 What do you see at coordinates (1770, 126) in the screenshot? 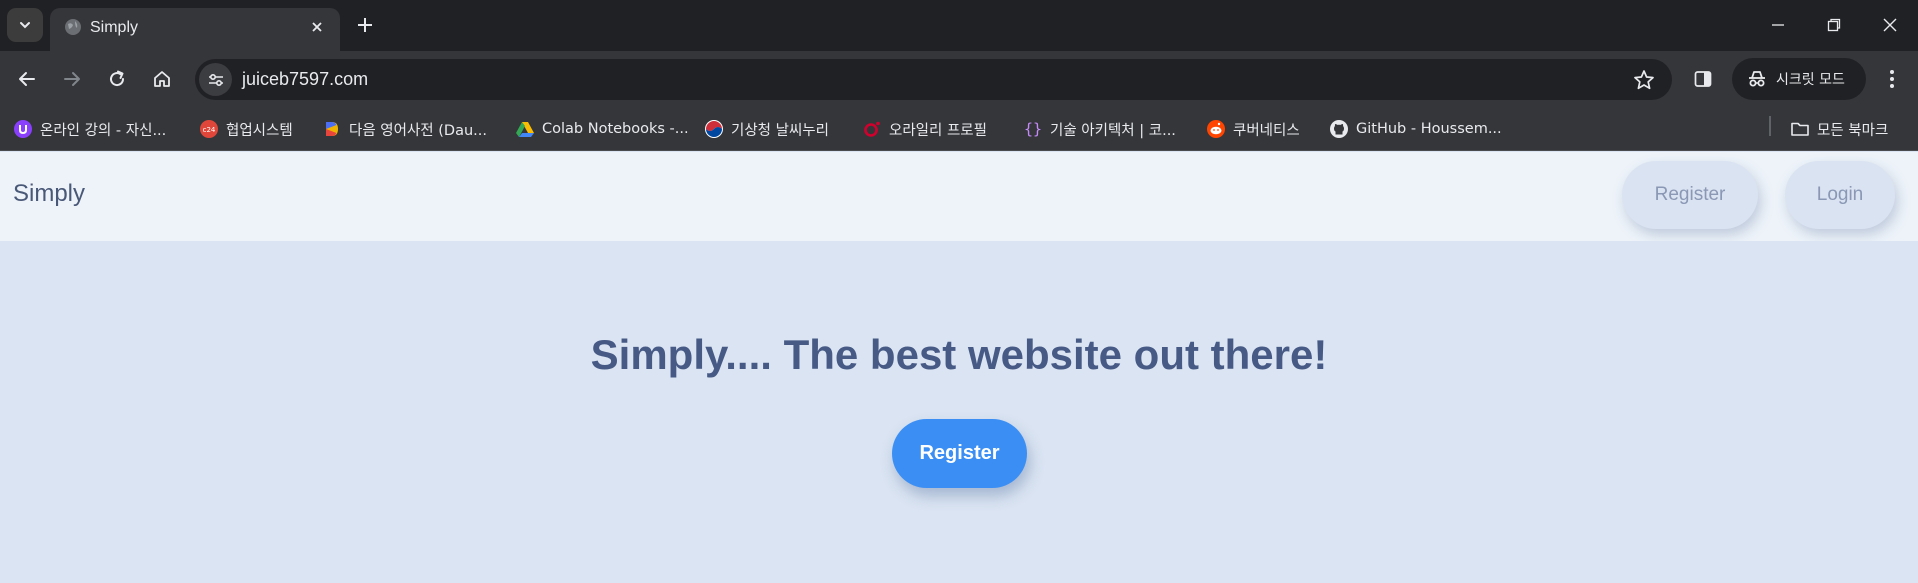
I see `bookmarks-divider` at bounding box center [1770, 126].